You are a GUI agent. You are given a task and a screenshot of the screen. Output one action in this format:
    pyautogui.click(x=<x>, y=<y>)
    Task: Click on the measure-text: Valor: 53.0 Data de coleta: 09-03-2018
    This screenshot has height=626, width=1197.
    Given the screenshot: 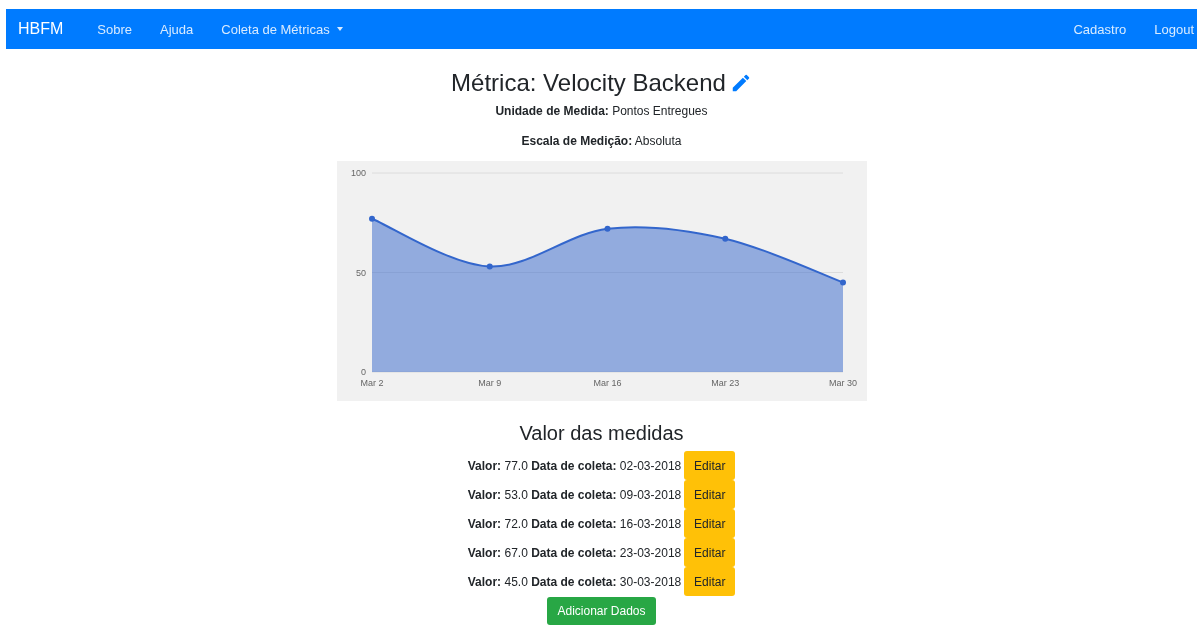 What is the action you would take?
    pyautogui.click(x=574, y=494)
    